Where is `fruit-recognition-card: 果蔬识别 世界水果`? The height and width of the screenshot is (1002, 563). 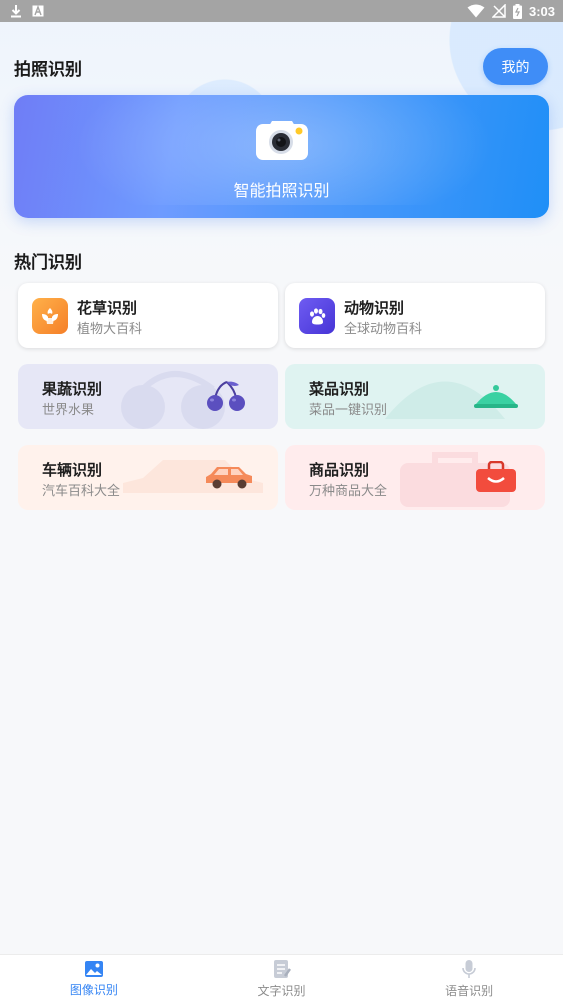
fruit-recognition-card: 果蔬识别 世界水果 is located at coordinates (148, 396).